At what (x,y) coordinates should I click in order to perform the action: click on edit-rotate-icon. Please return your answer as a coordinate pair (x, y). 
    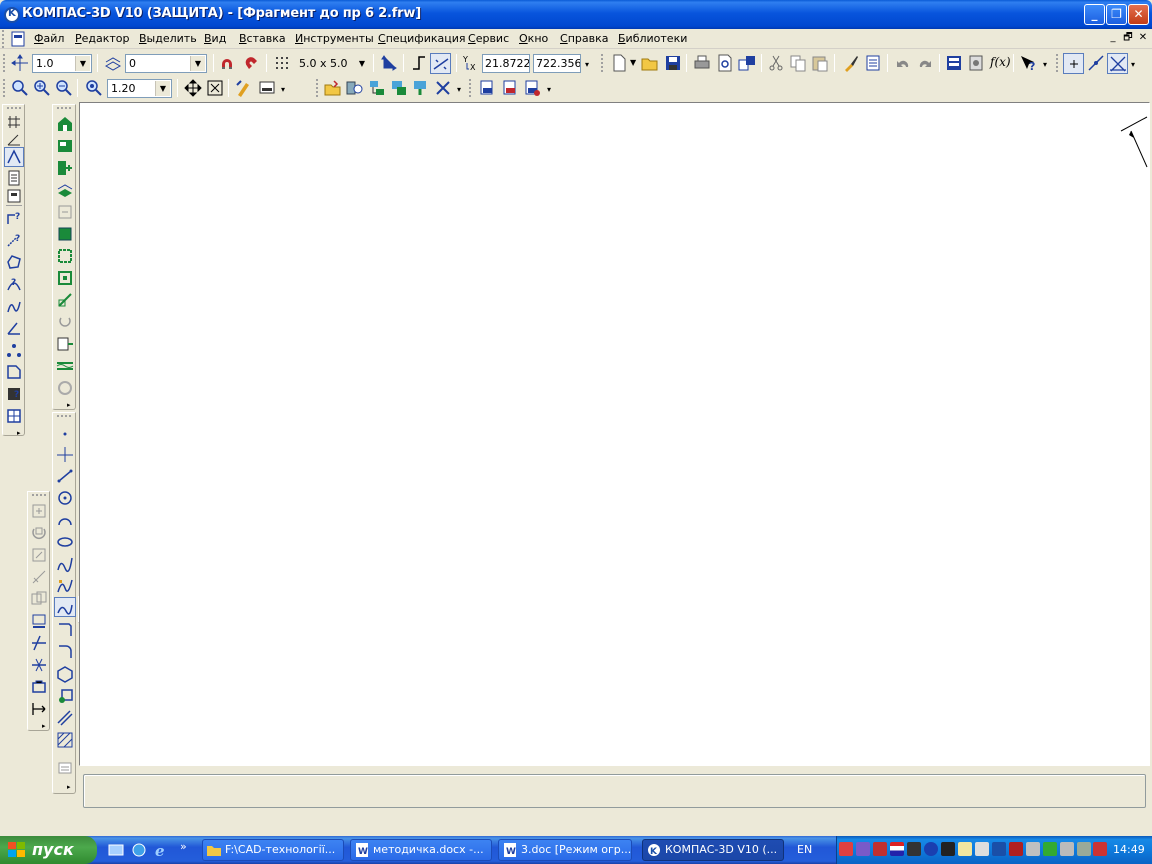
    Looking at the image, I should click on (39, 533).